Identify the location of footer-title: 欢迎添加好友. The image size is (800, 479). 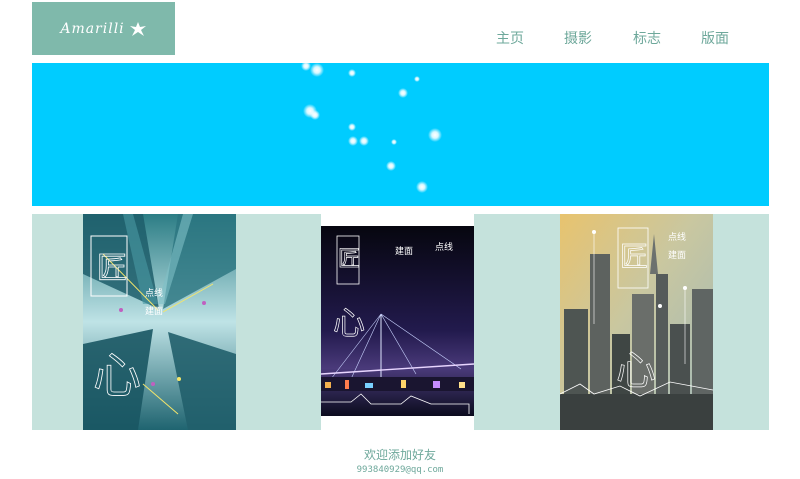
(399, 455).